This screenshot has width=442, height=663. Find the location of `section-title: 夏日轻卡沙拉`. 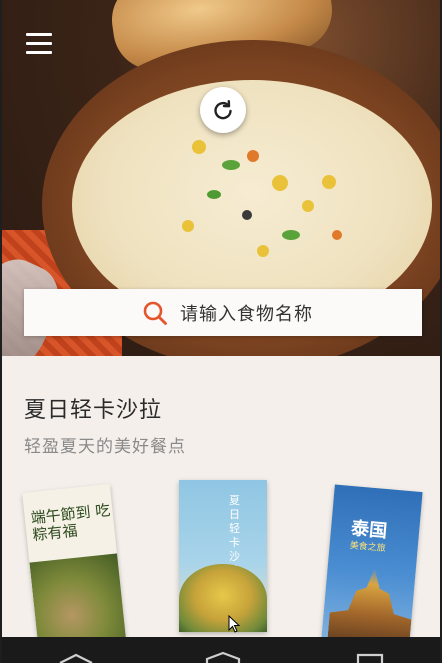

section-title: 夏日轻卡沙拉 is located at coordinates (93, 410).